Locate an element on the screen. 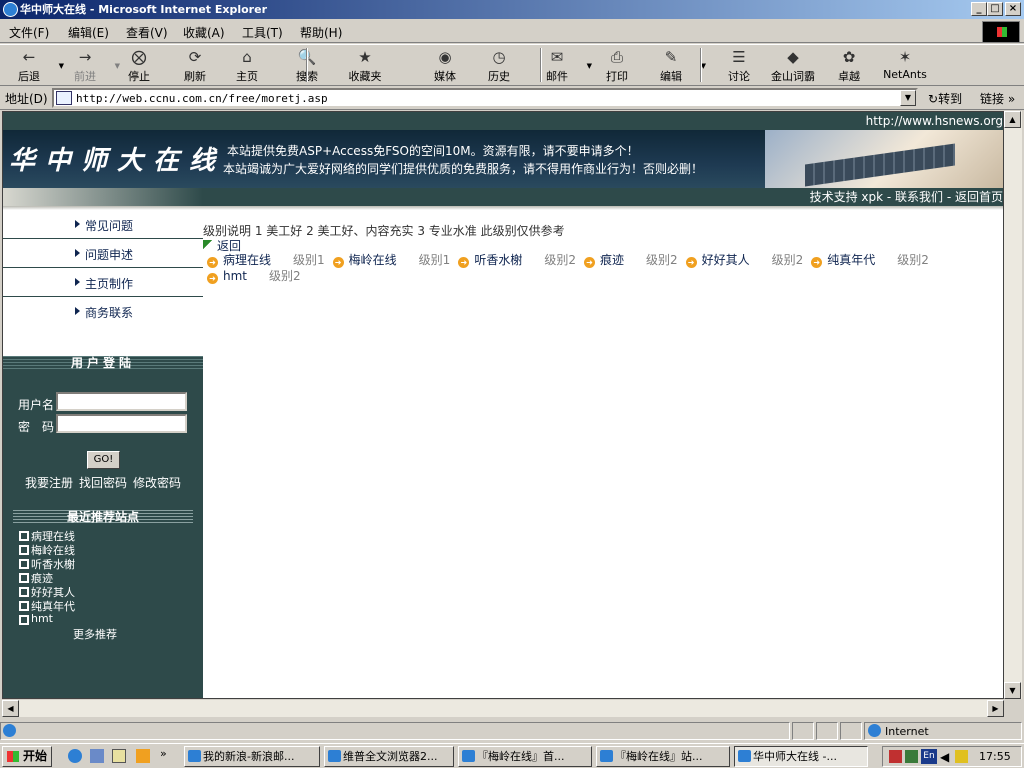 This screenshot has width=1024, height=768. change-password-link: 修改密码 is located at coordinates (157, 482).